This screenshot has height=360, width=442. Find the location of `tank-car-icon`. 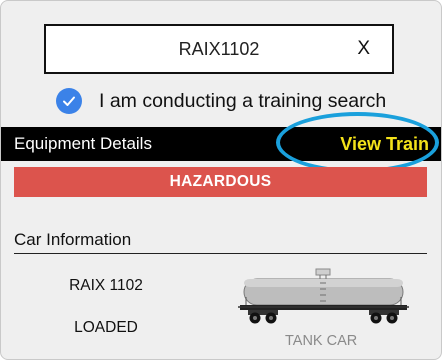

tank-car-icon is located at coordinates (323, 296).